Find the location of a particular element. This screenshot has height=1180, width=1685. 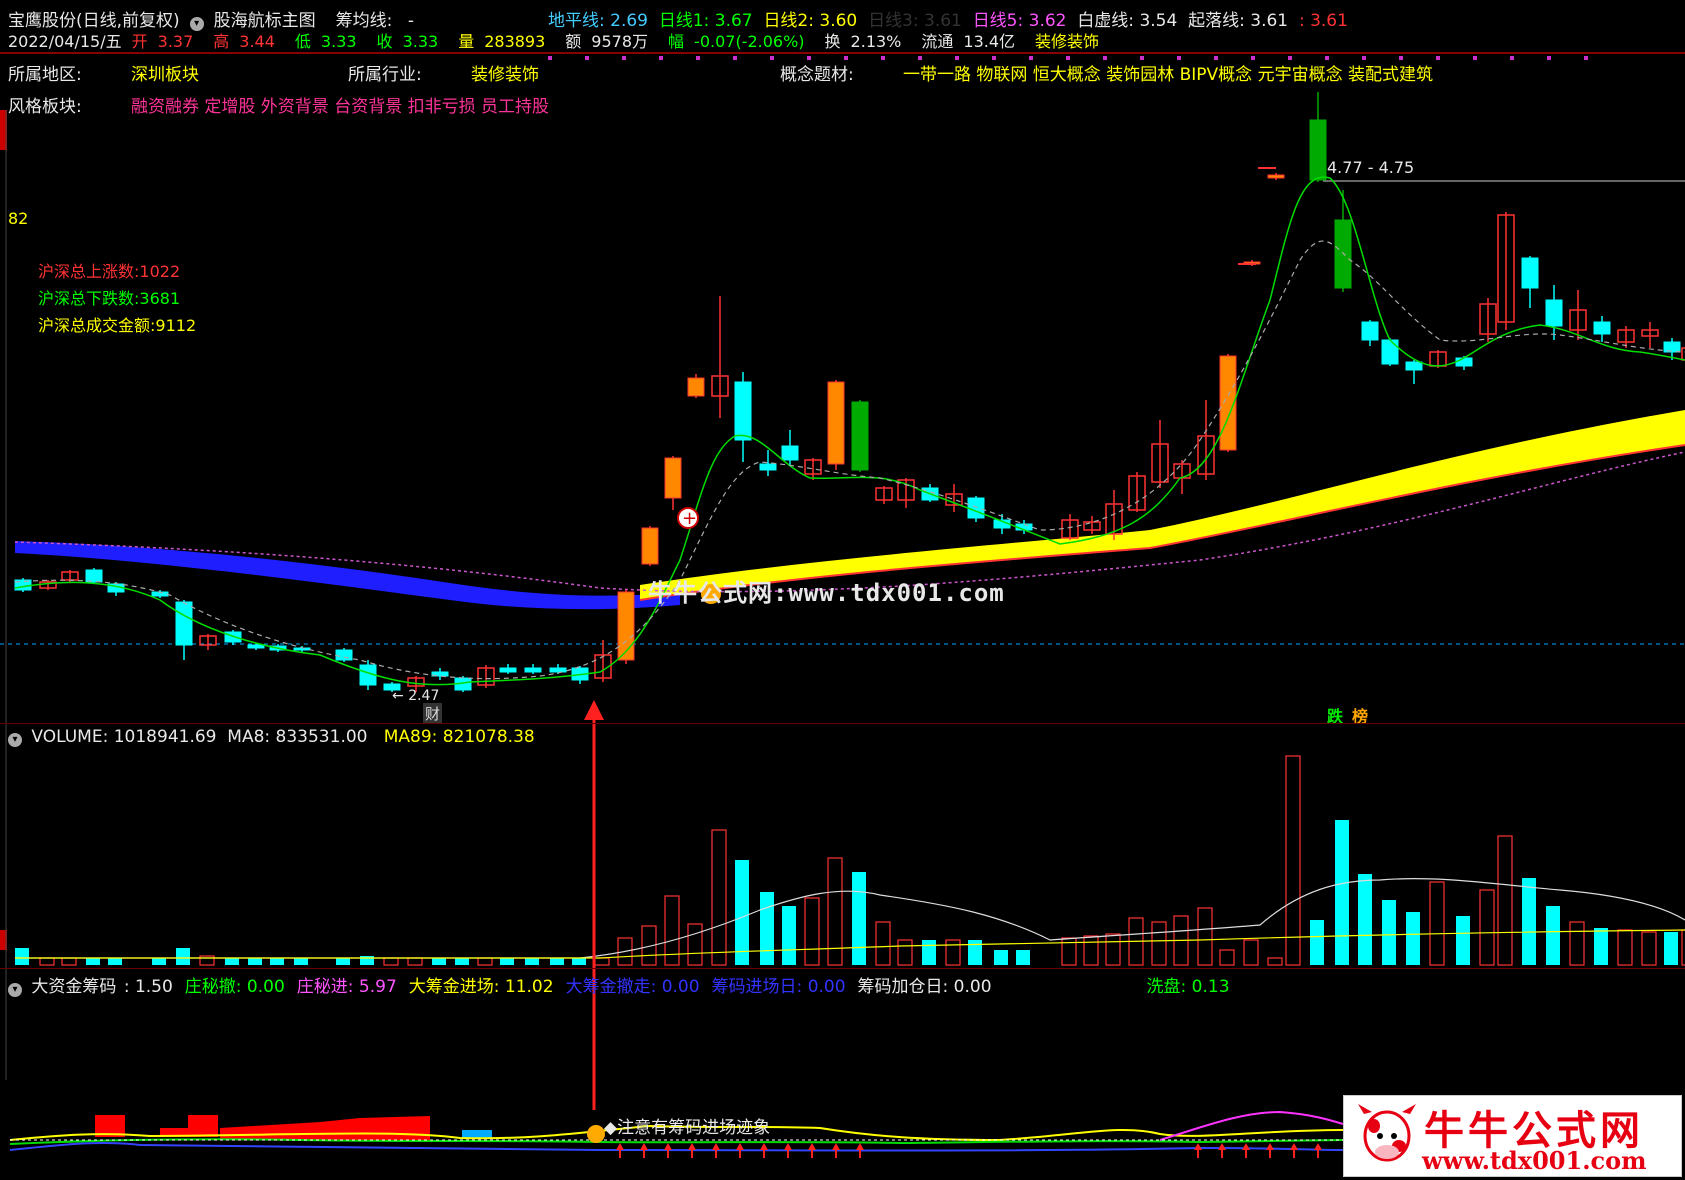

volume-ma8 is located at coordinates (850, 918).